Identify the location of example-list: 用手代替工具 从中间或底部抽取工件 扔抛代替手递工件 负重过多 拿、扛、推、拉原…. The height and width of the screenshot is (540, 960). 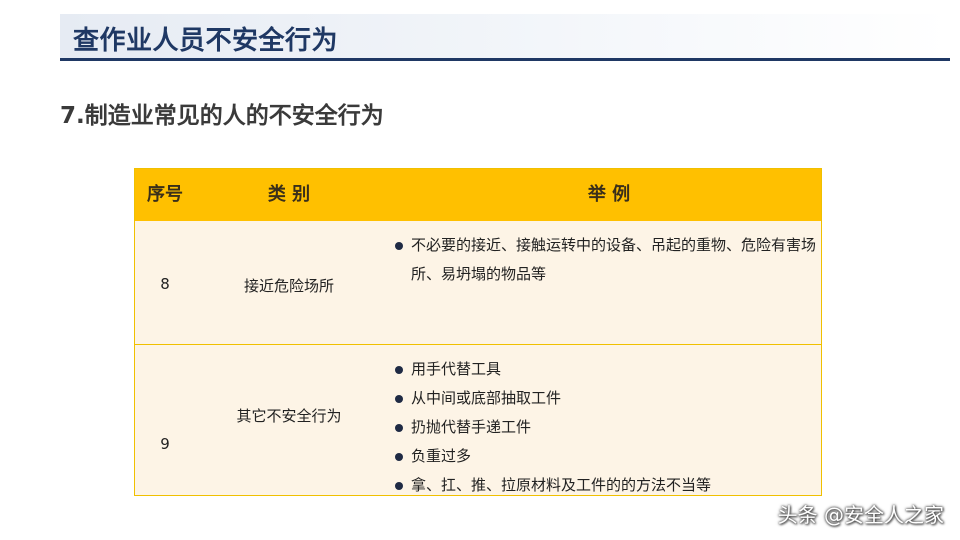
(608, 427).